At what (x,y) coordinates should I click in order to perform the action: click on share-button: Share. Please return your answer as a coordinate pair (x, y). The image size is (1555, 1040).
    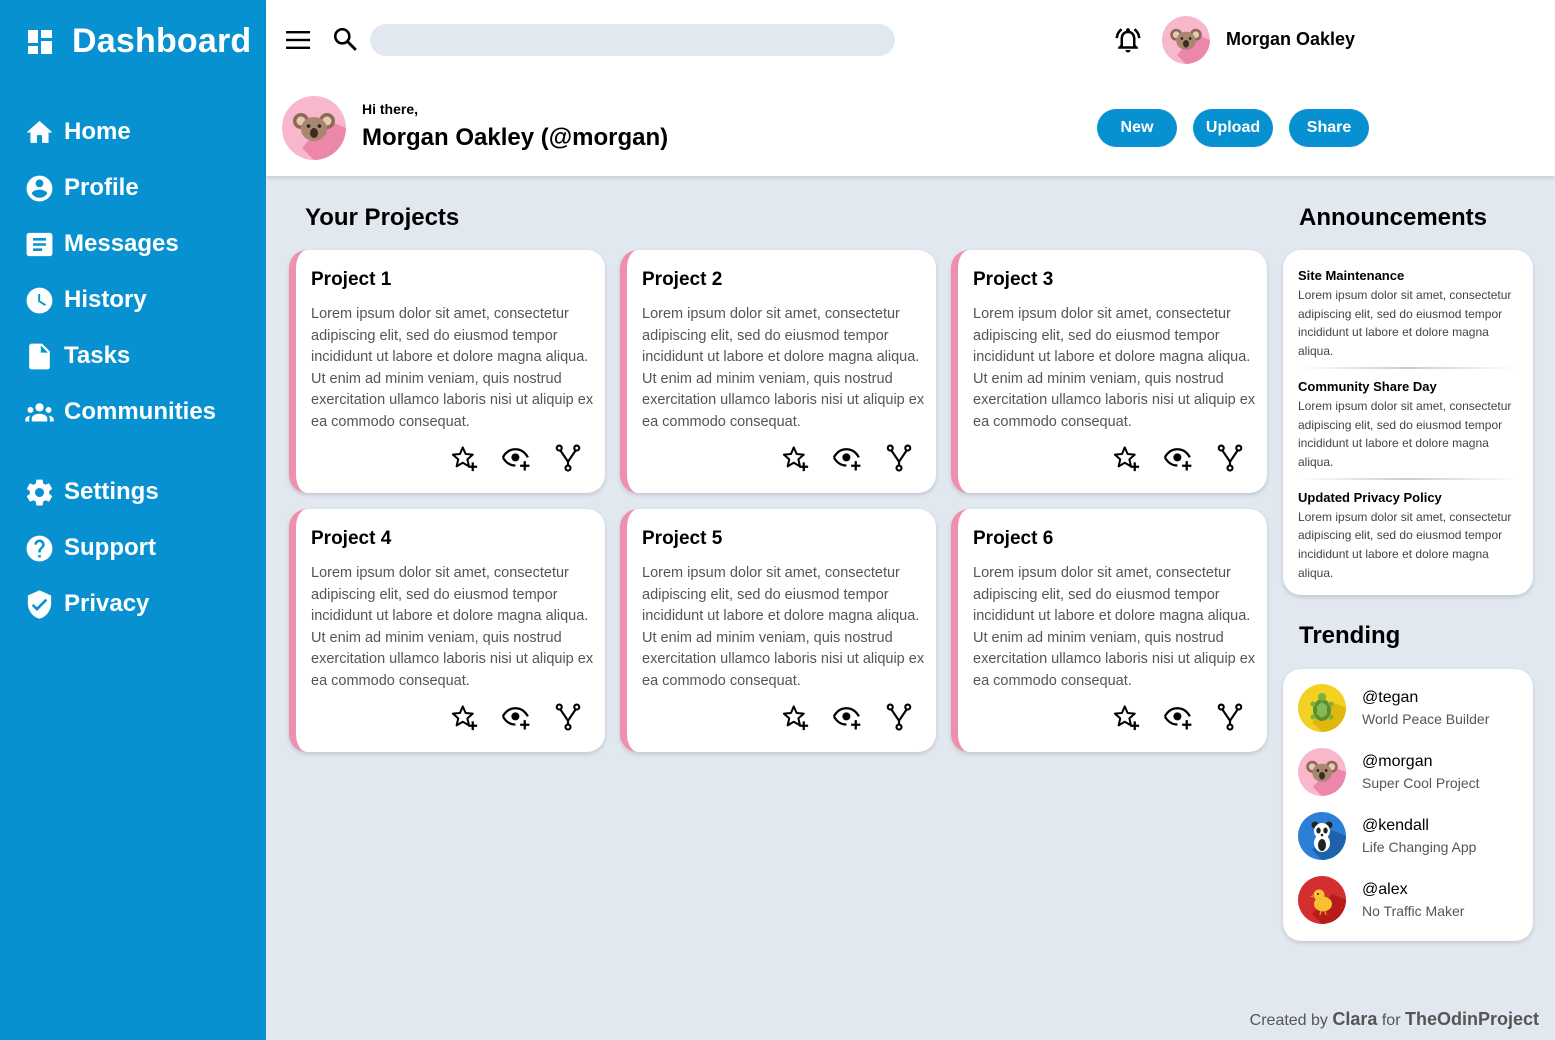
    Looking at the image, I should click on (1329, 128).